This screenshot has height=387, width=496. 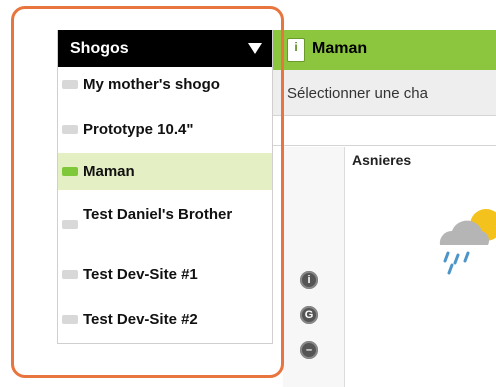 What do you see at coordinates (140, 274) in the screenshot?
I see `sidebar-item-label: Test Dev-Site #1` at bounding box center [140, 274].